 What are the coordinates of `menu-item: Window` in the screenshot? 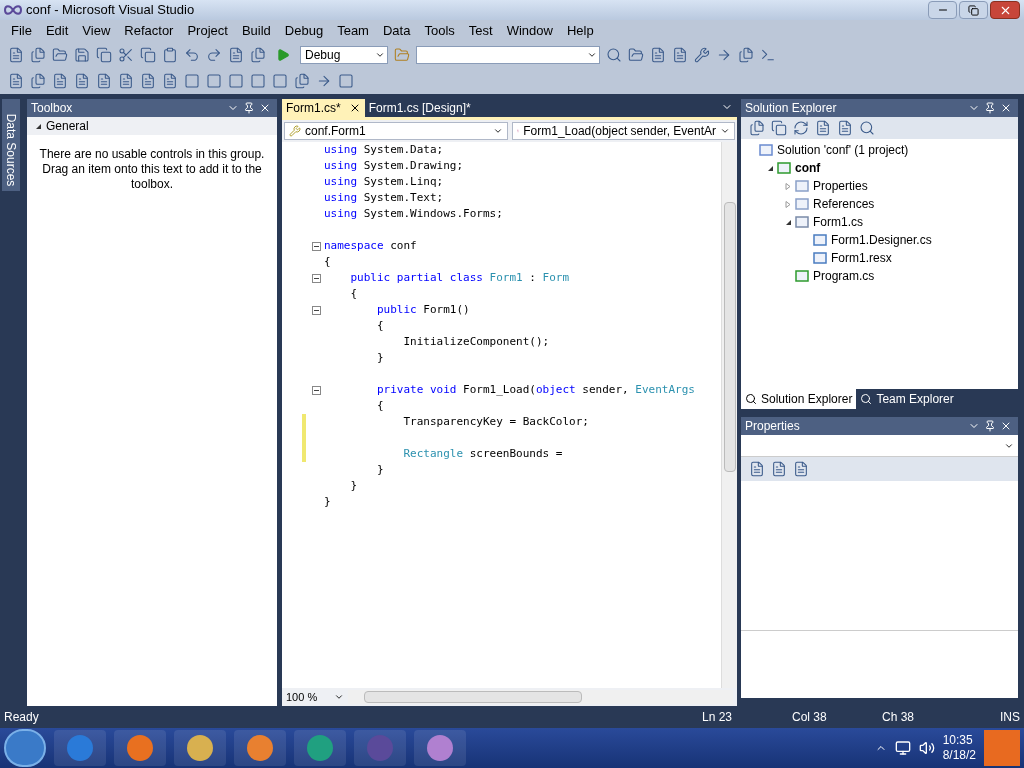 It's located at (529, 31).